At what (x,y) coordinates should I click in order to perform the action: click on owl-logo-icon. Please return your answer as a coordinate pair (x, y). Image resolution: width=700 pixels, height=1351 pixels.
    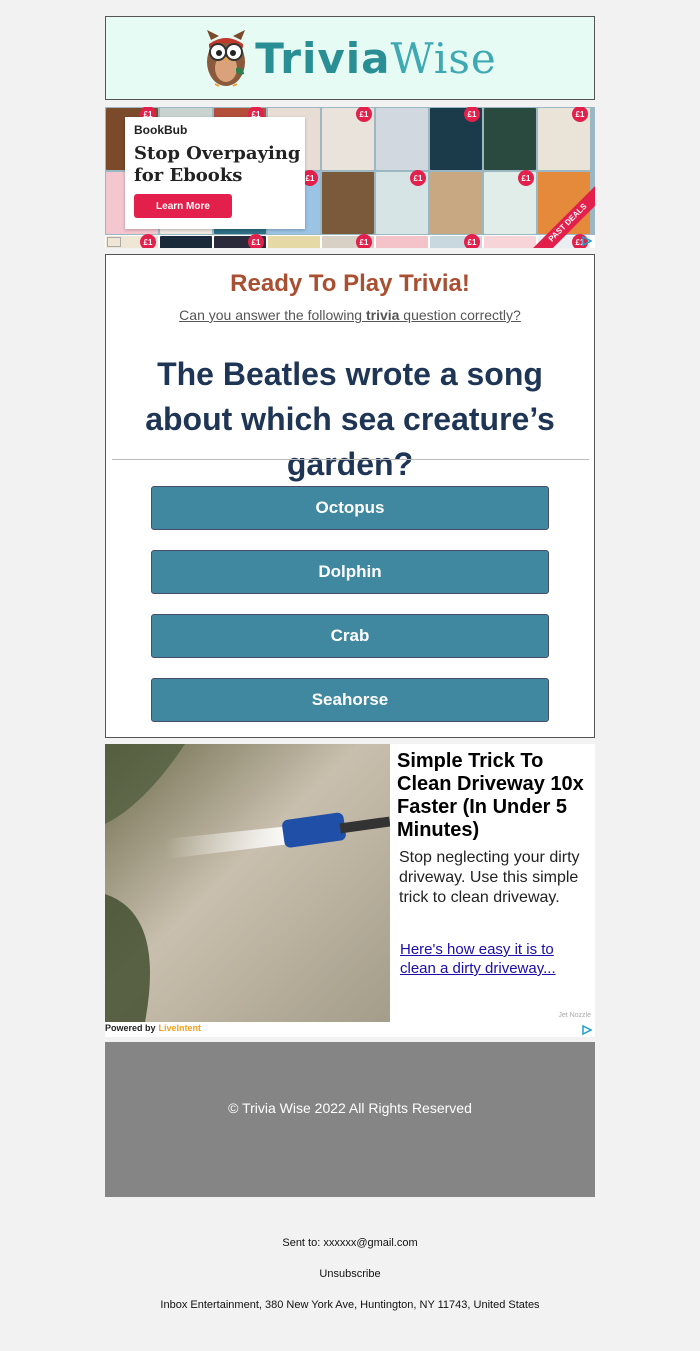
    Looking at the image, I should click on (226, 58).